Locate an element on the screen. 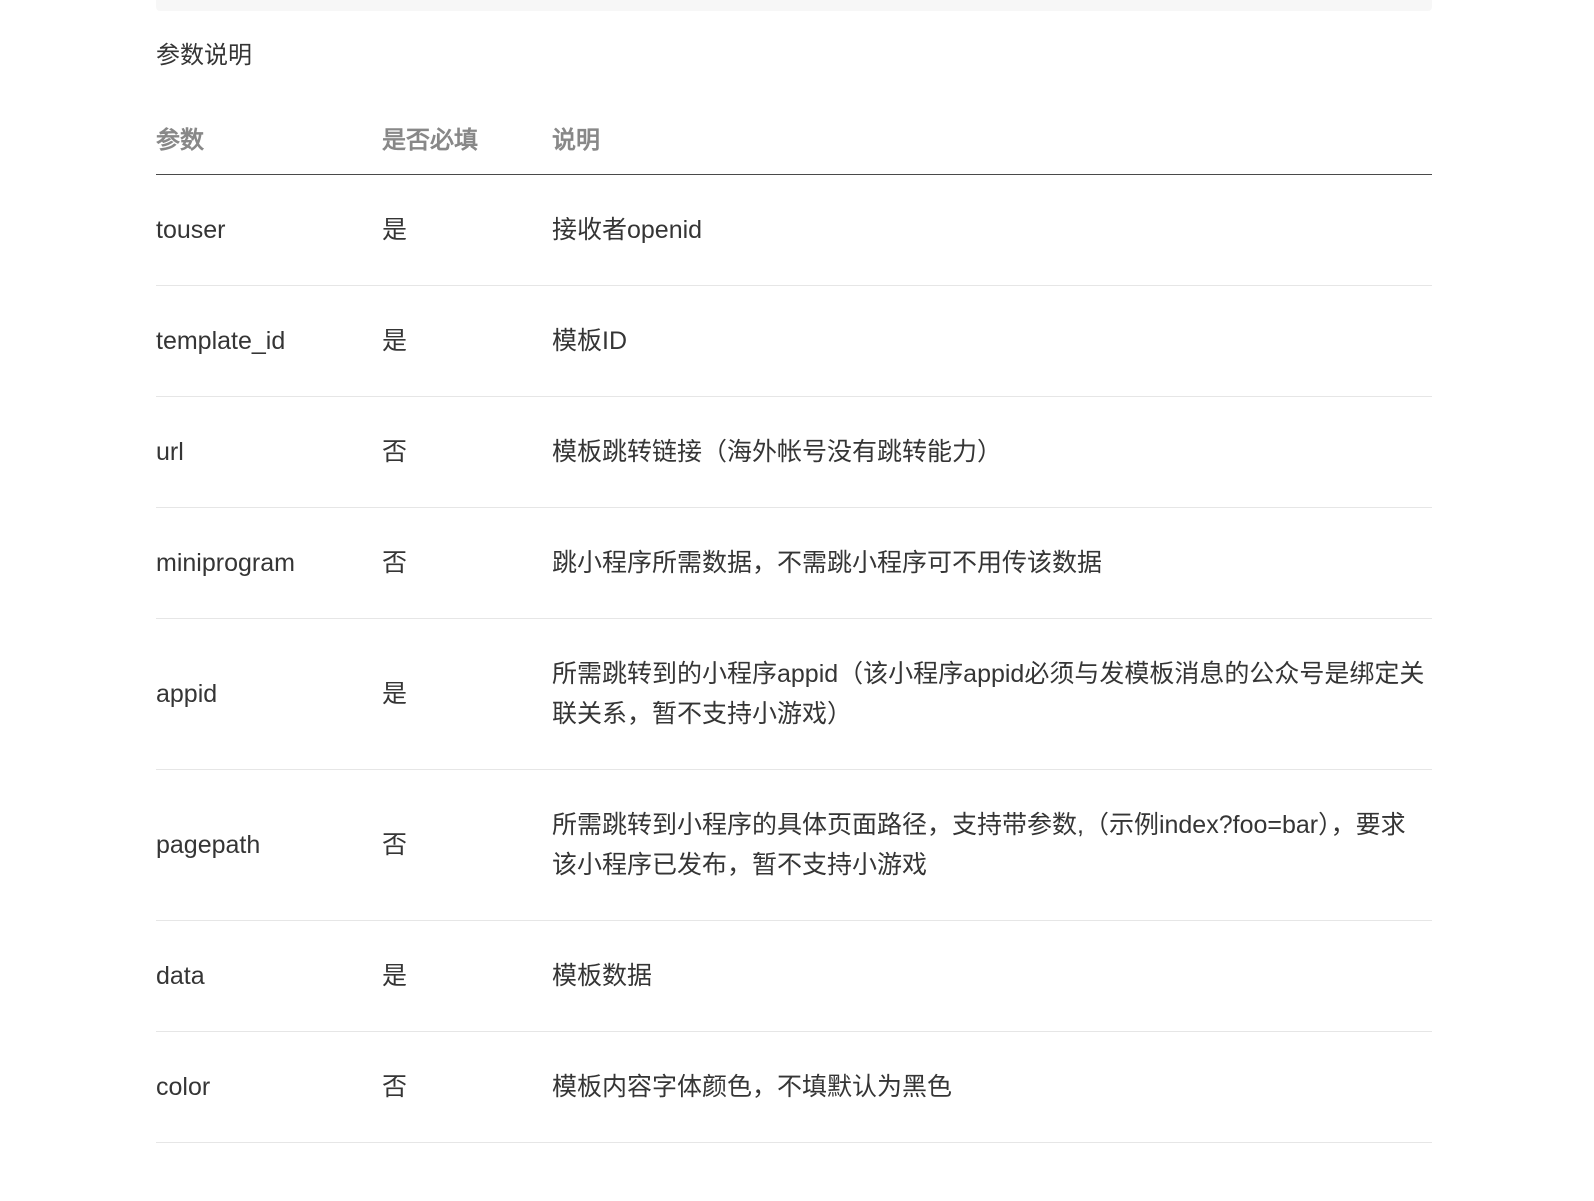 The width and height of the screenshot is (1594, 1201). section-title: 参数说明 is located at coordinates (204, 55).